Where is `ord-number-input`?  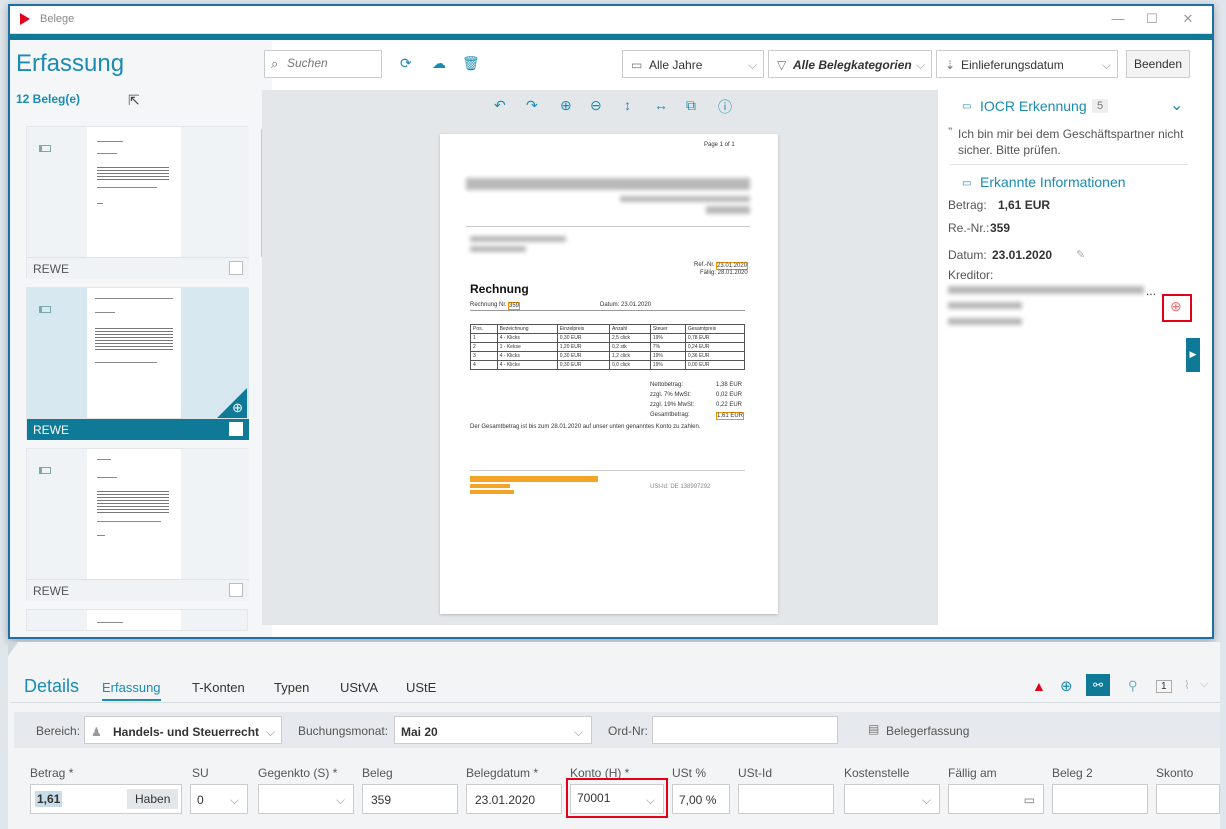 ord-number-input is located at coordinates (745, 730).